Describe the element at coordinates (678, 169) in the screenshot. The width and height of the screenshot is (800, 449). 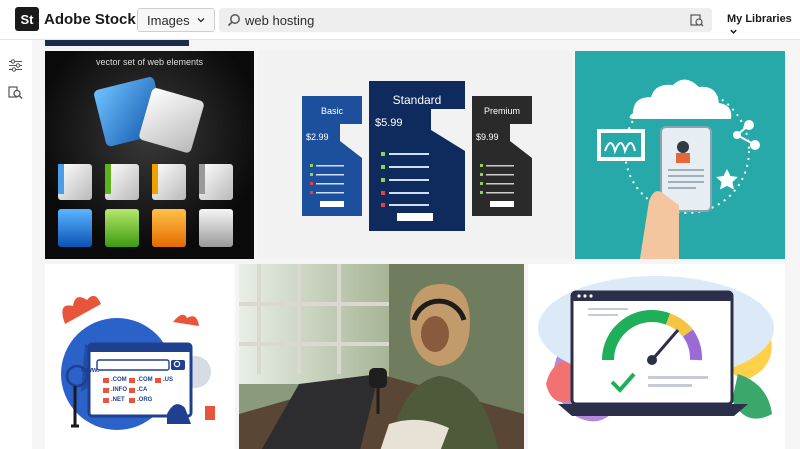
I see `cloud-hosting-illustration` at that location.